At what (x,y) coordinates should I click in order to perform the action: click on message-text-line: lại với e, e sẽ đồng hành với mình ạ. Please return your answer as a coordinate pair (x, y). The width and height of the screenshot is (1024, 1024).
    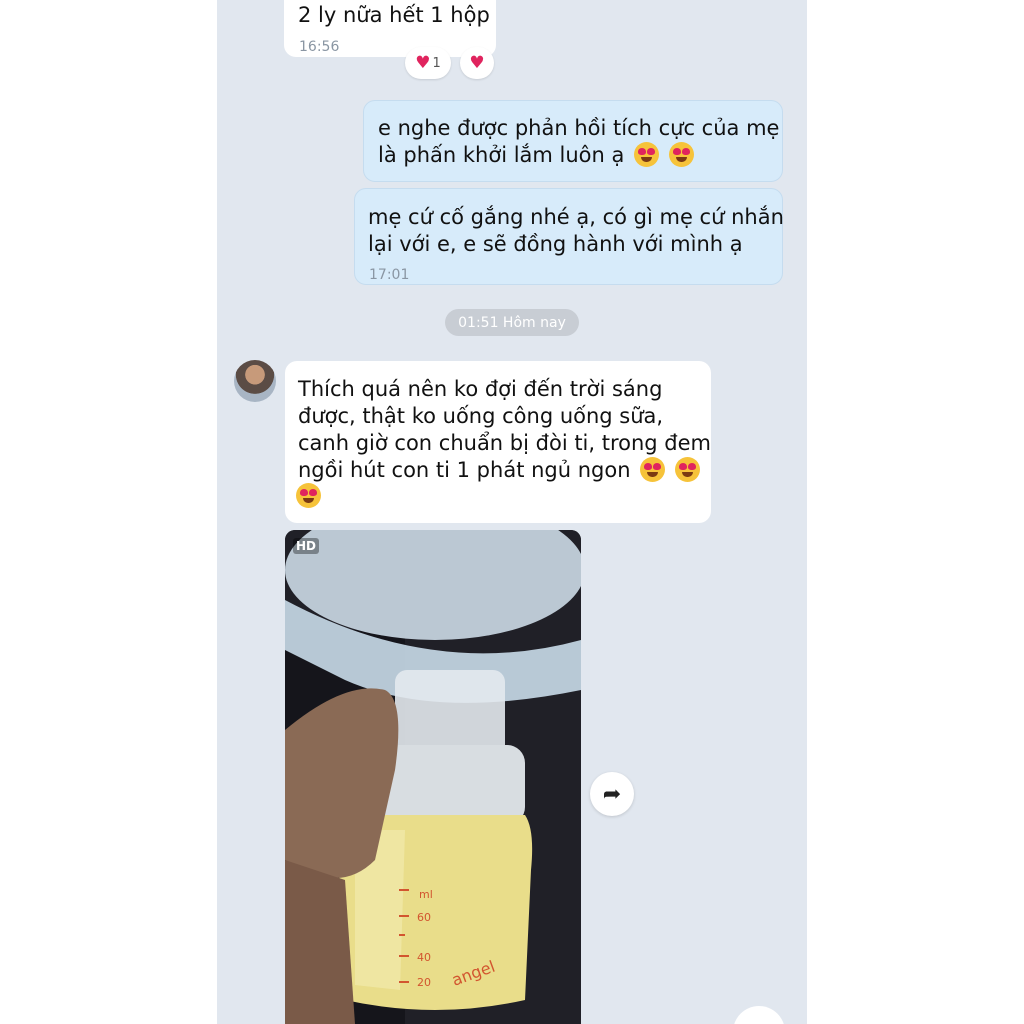
    Looking at the image, I should click on (555, 244).